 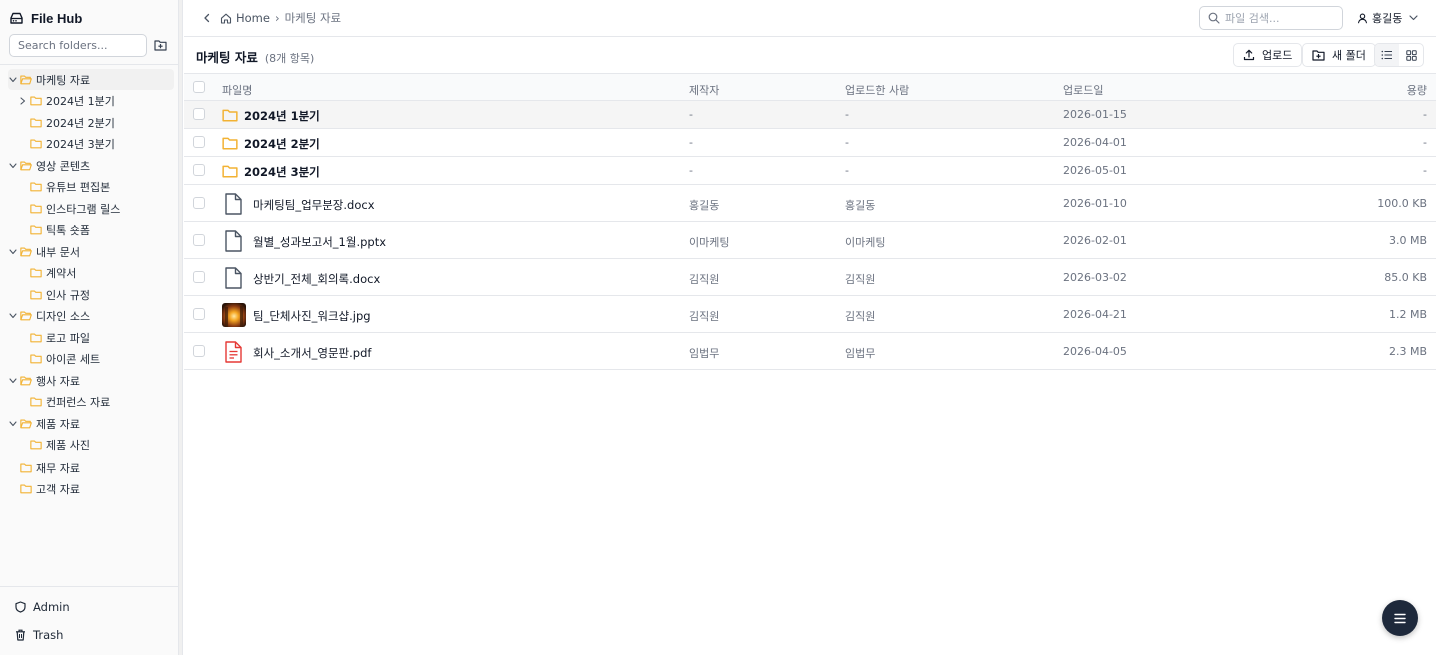 What do you see at coordinates (54, 230) in the screenshot?
I see `sidebar-folder-item: 틱톡 숏폼` at bounding box center [54, 230].